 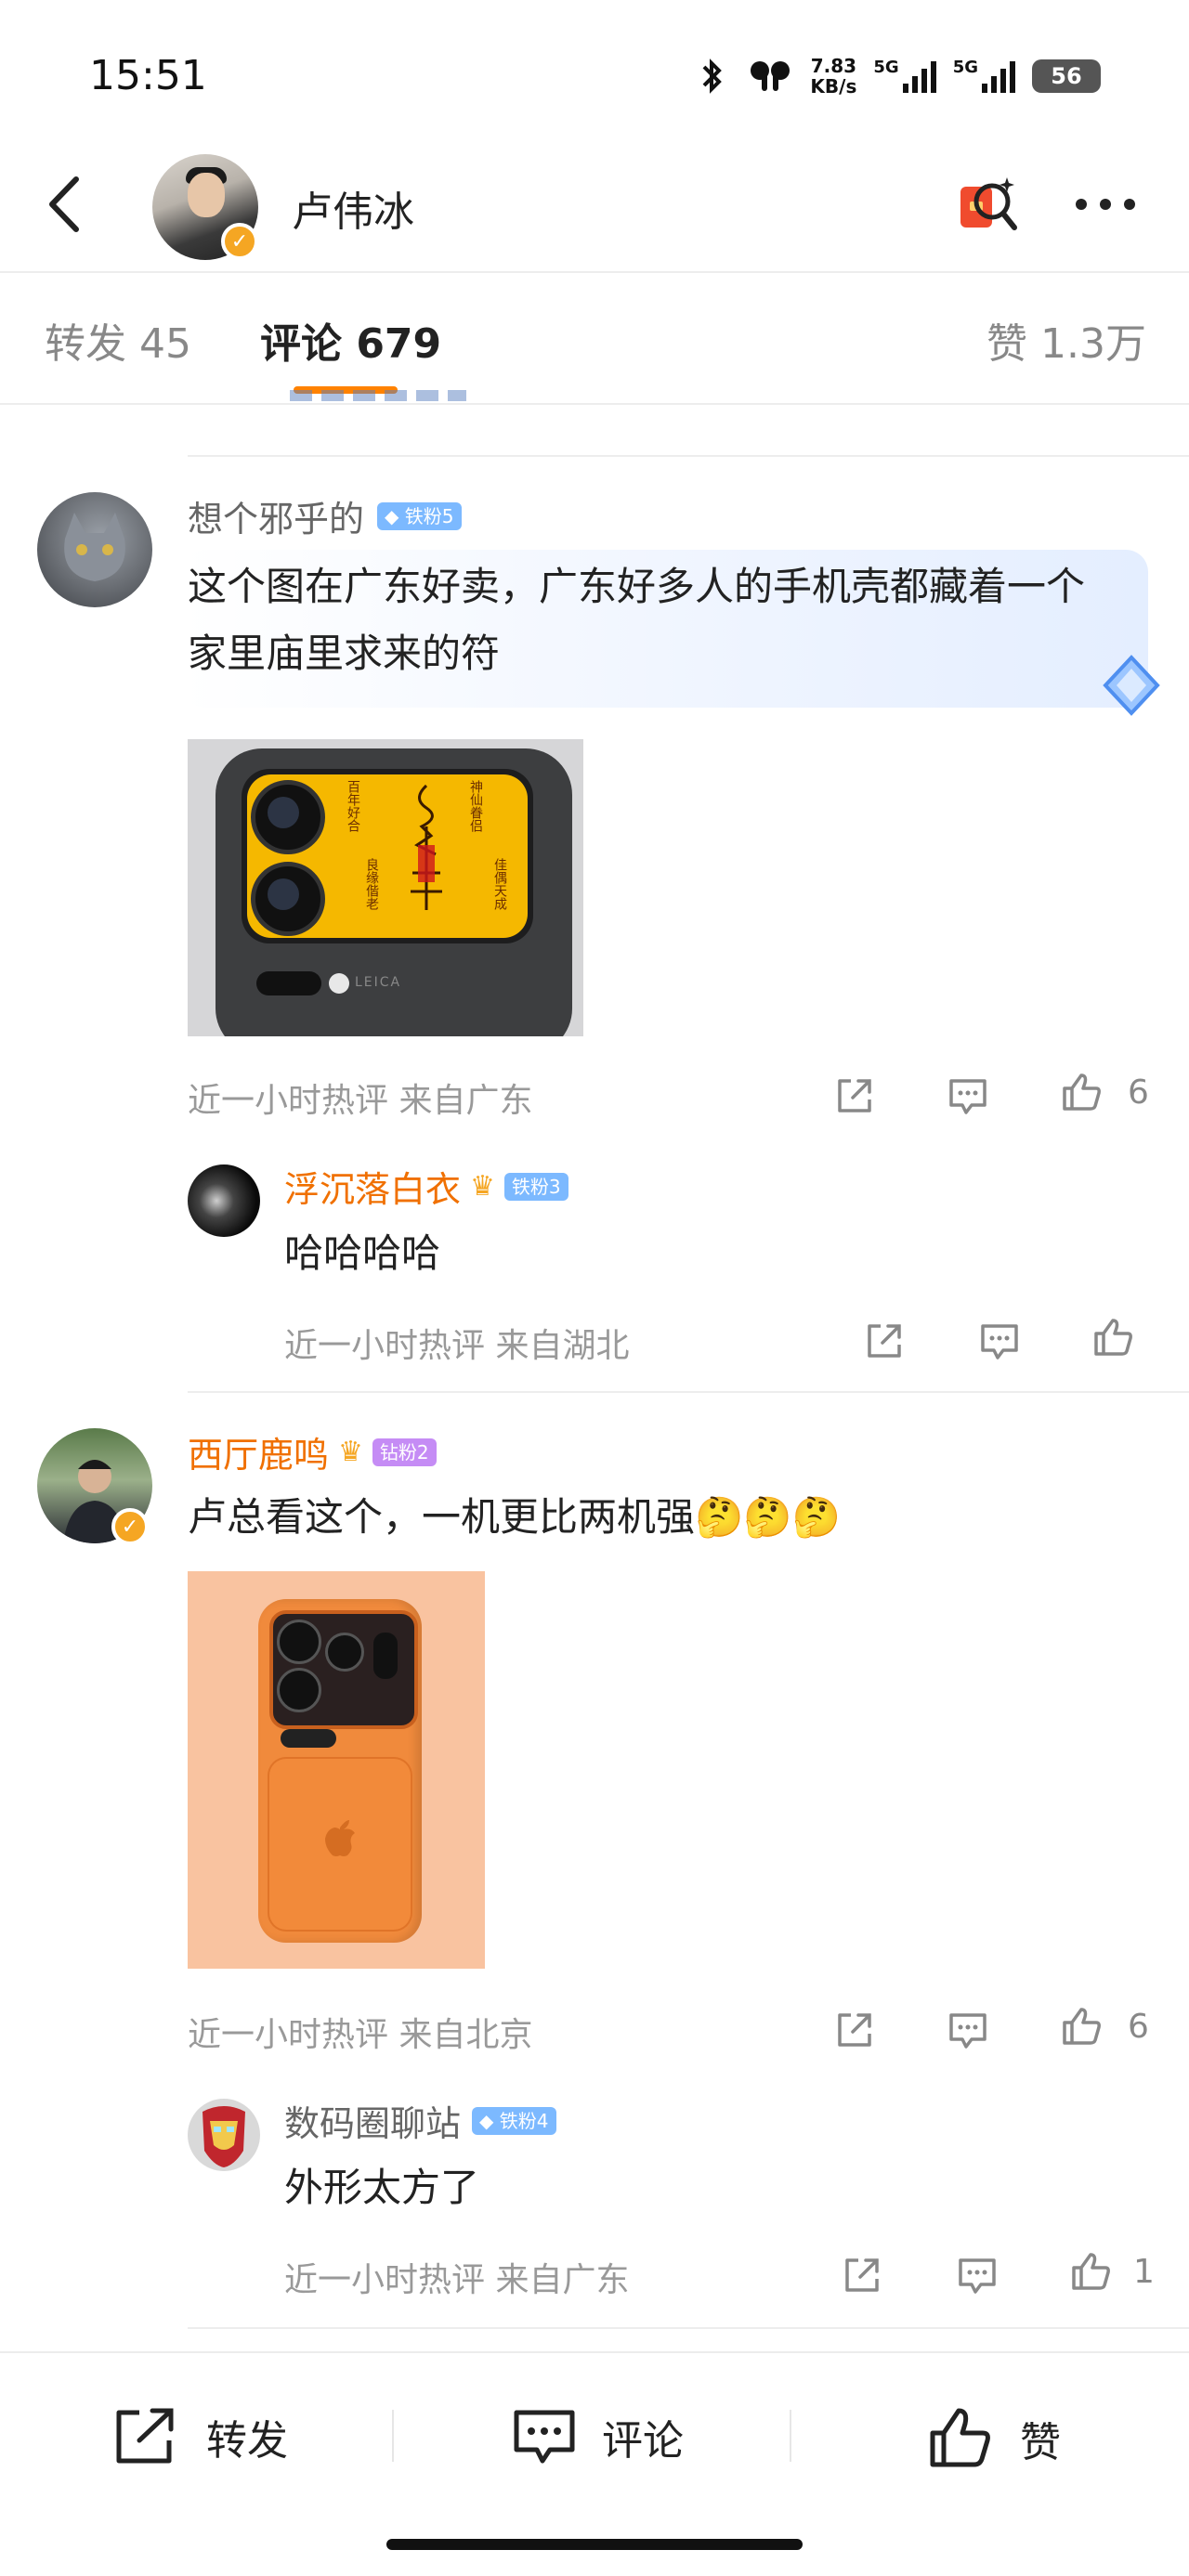 What do you see at coordinates (350, 340) in the screenshot?
I see `tab-comments: 评论 679` at bounding box center [350, 340].